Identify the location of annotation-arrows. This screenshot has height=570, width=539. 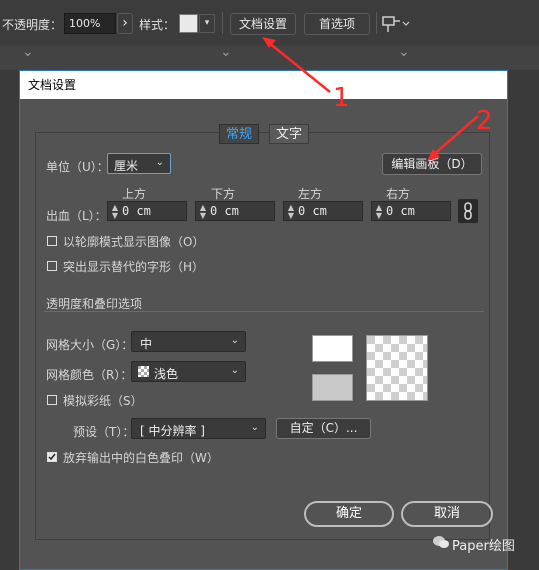
(370, 99).